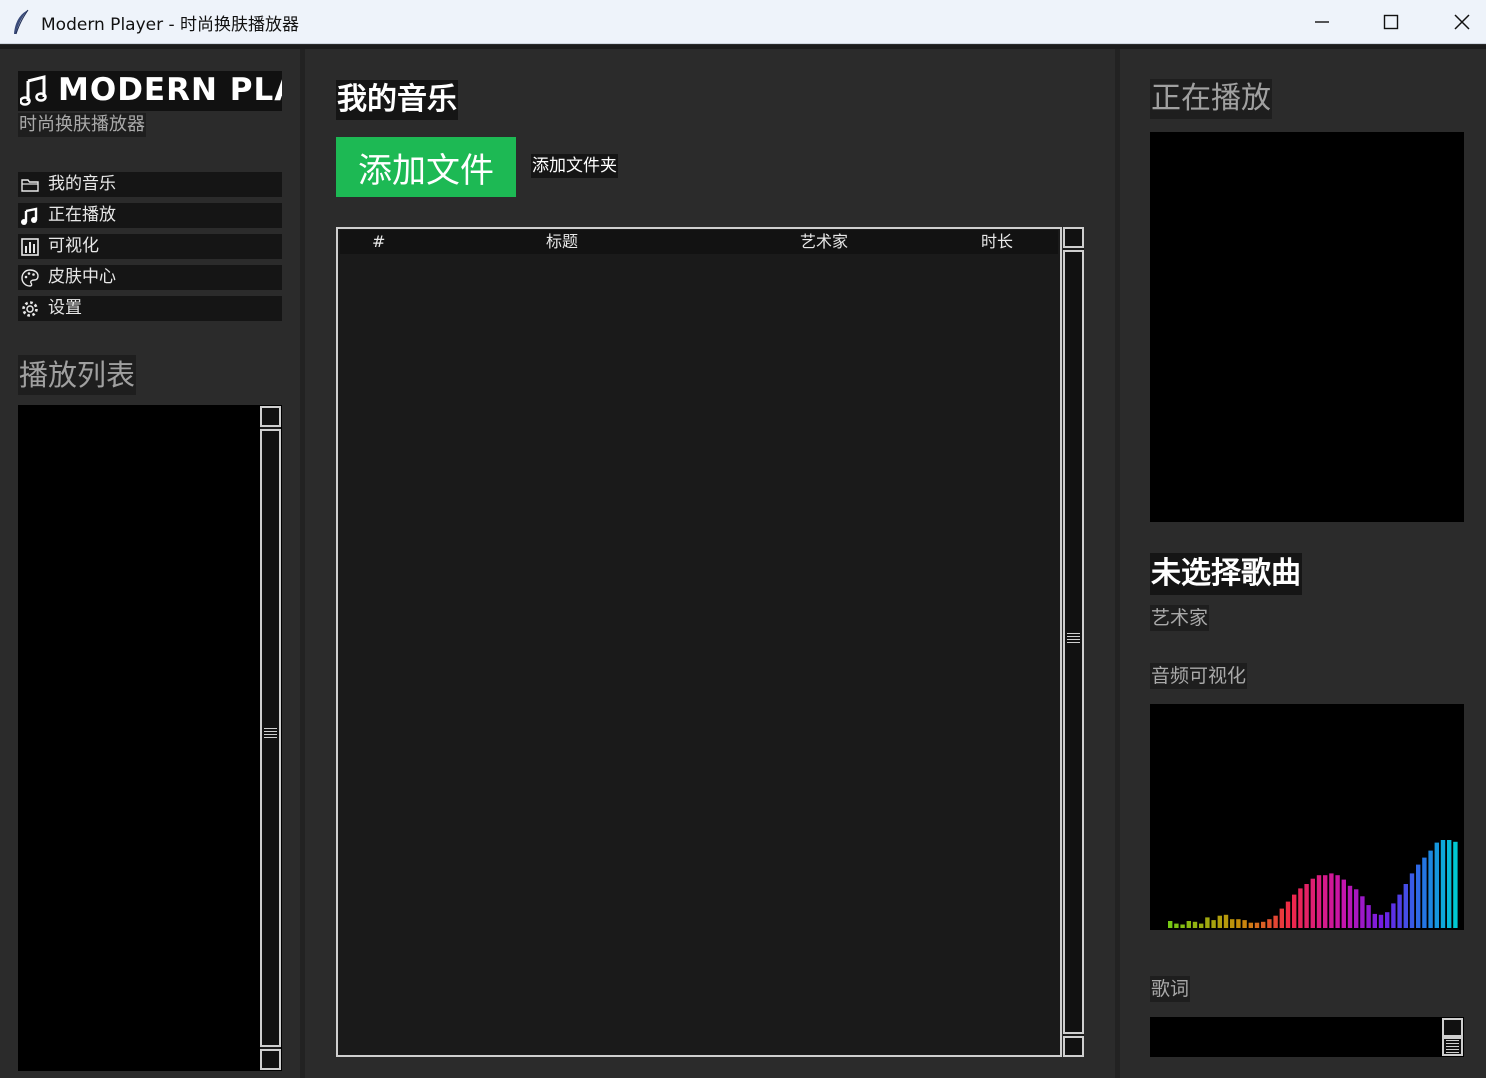 This screenshot has width=1486, height=1078. I want to click on palette-icon, so click(30, 278).